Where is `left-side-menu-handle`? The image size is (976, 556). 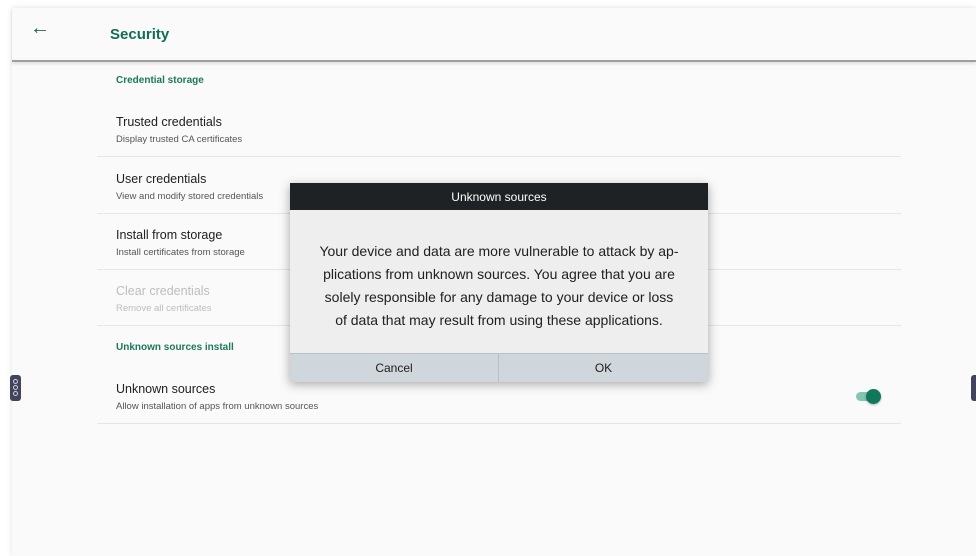
left-side-menu-handle is located at coordinates (15, 388).